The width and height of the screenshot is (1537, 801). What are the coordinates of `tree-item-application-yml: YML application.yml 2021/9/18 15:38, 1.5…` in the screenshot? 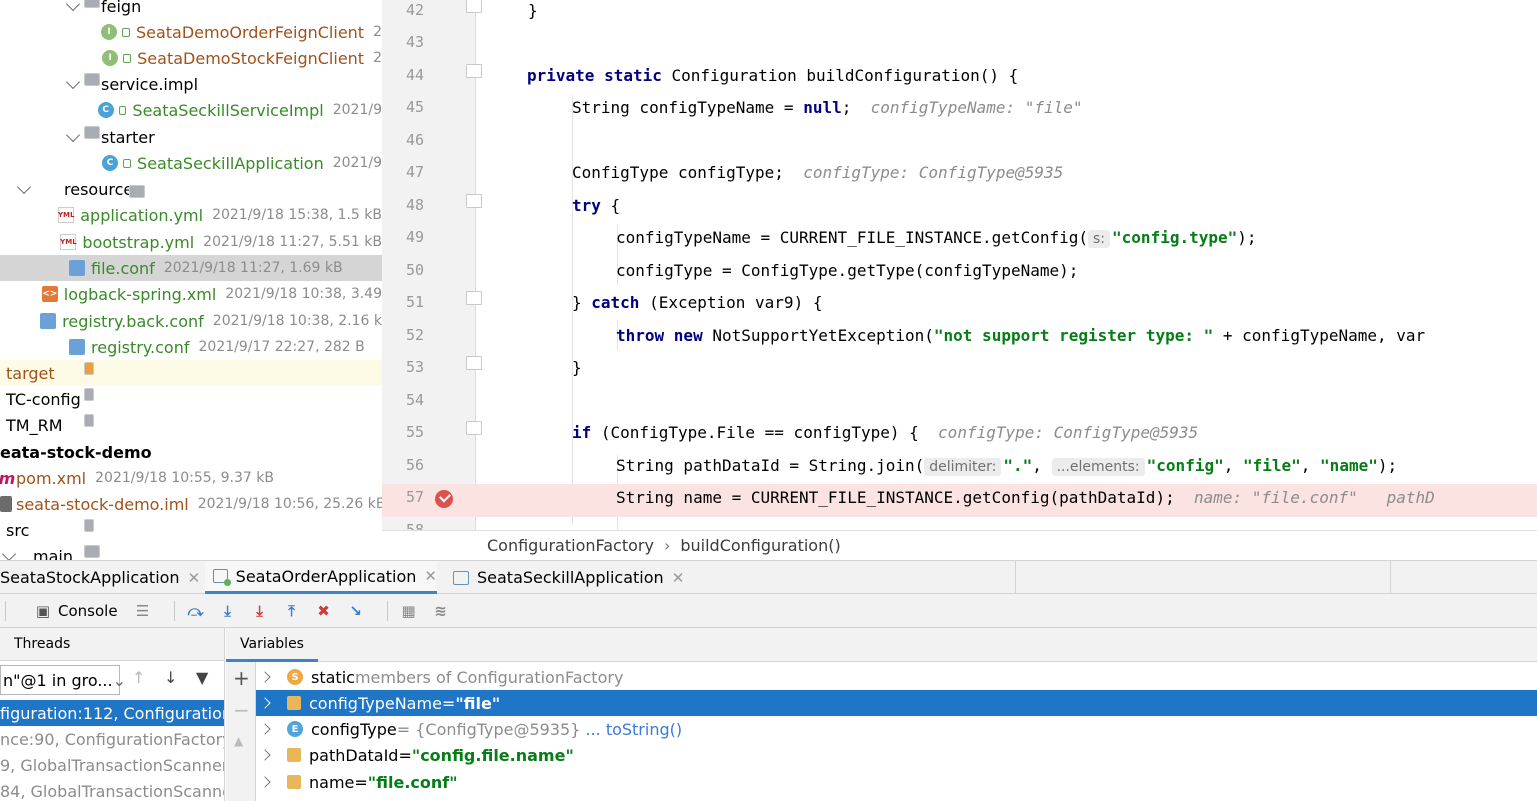 It's located at (191, 215).